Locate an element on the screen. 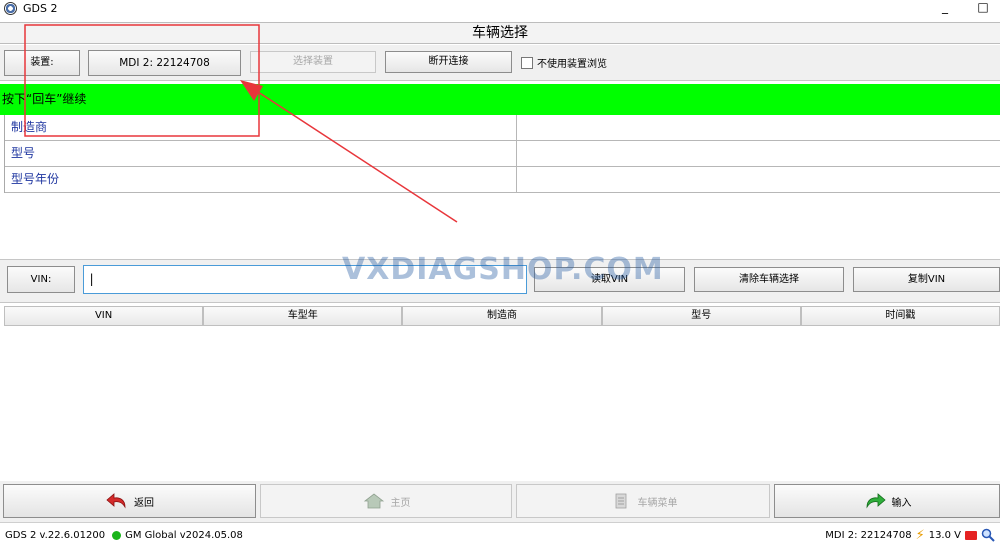 Image resolution: width=1000 pixels, height=547 pixels. back-arrow-icon is located at coordinates (116, 501).